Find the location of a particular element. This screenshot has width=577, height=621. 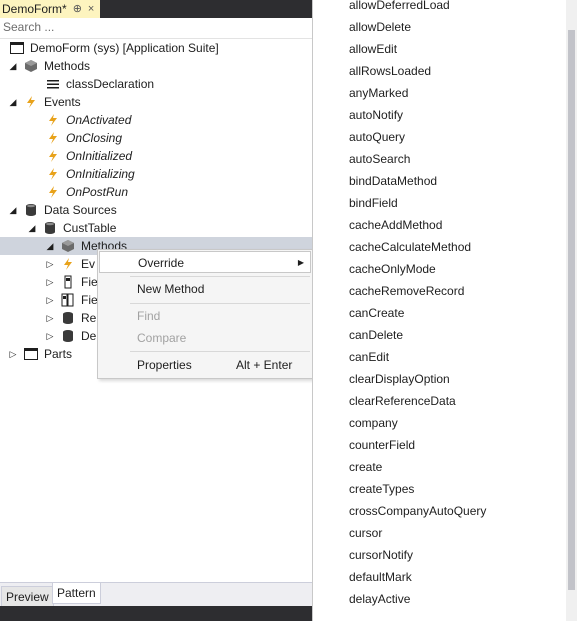

override-menu-item: crossCompanyAutoQuery is located at coordinates (417, 511).